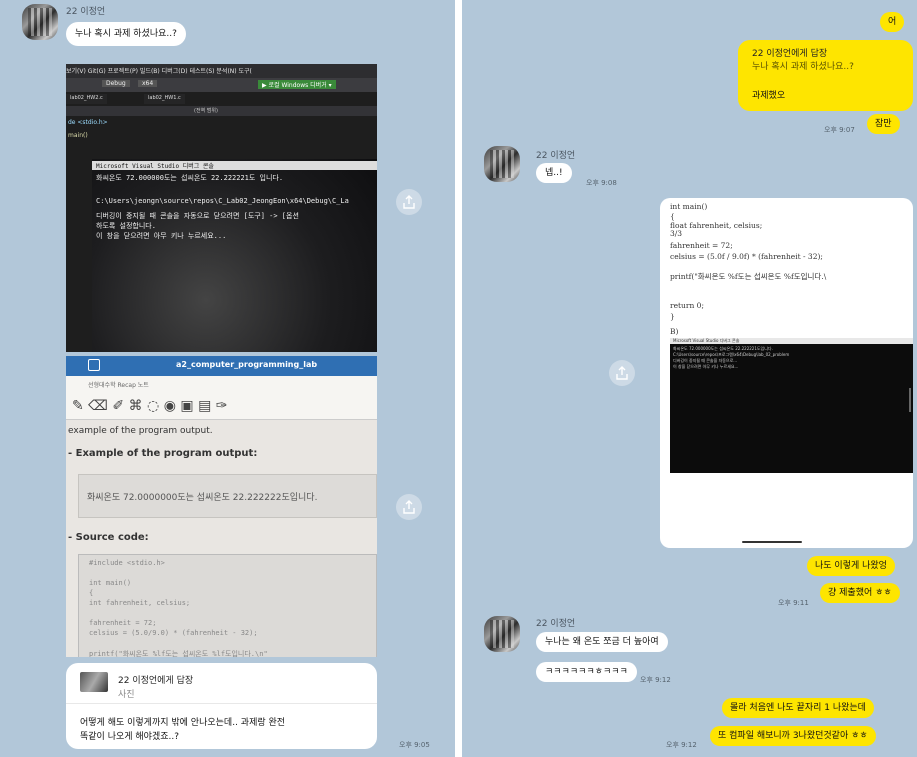  I want to click on console-line: 하도록 설정합니다., so click(126, 226).